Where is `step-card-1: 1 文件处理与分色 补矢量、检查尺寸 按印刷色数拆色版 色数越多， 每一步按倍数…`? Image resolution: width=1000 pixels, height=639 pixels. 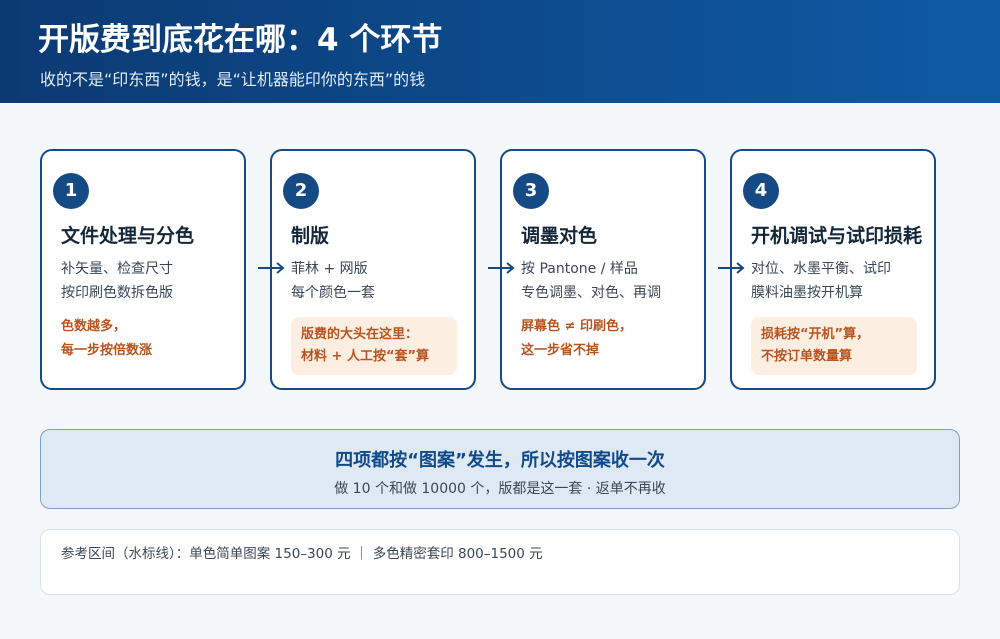
step-card-1: 1 文件处理与分色 补矢量、检查尺寸 按印刷色数拆色版 色数越多， 每一步按倍数… is located at coordinates (143, 269).